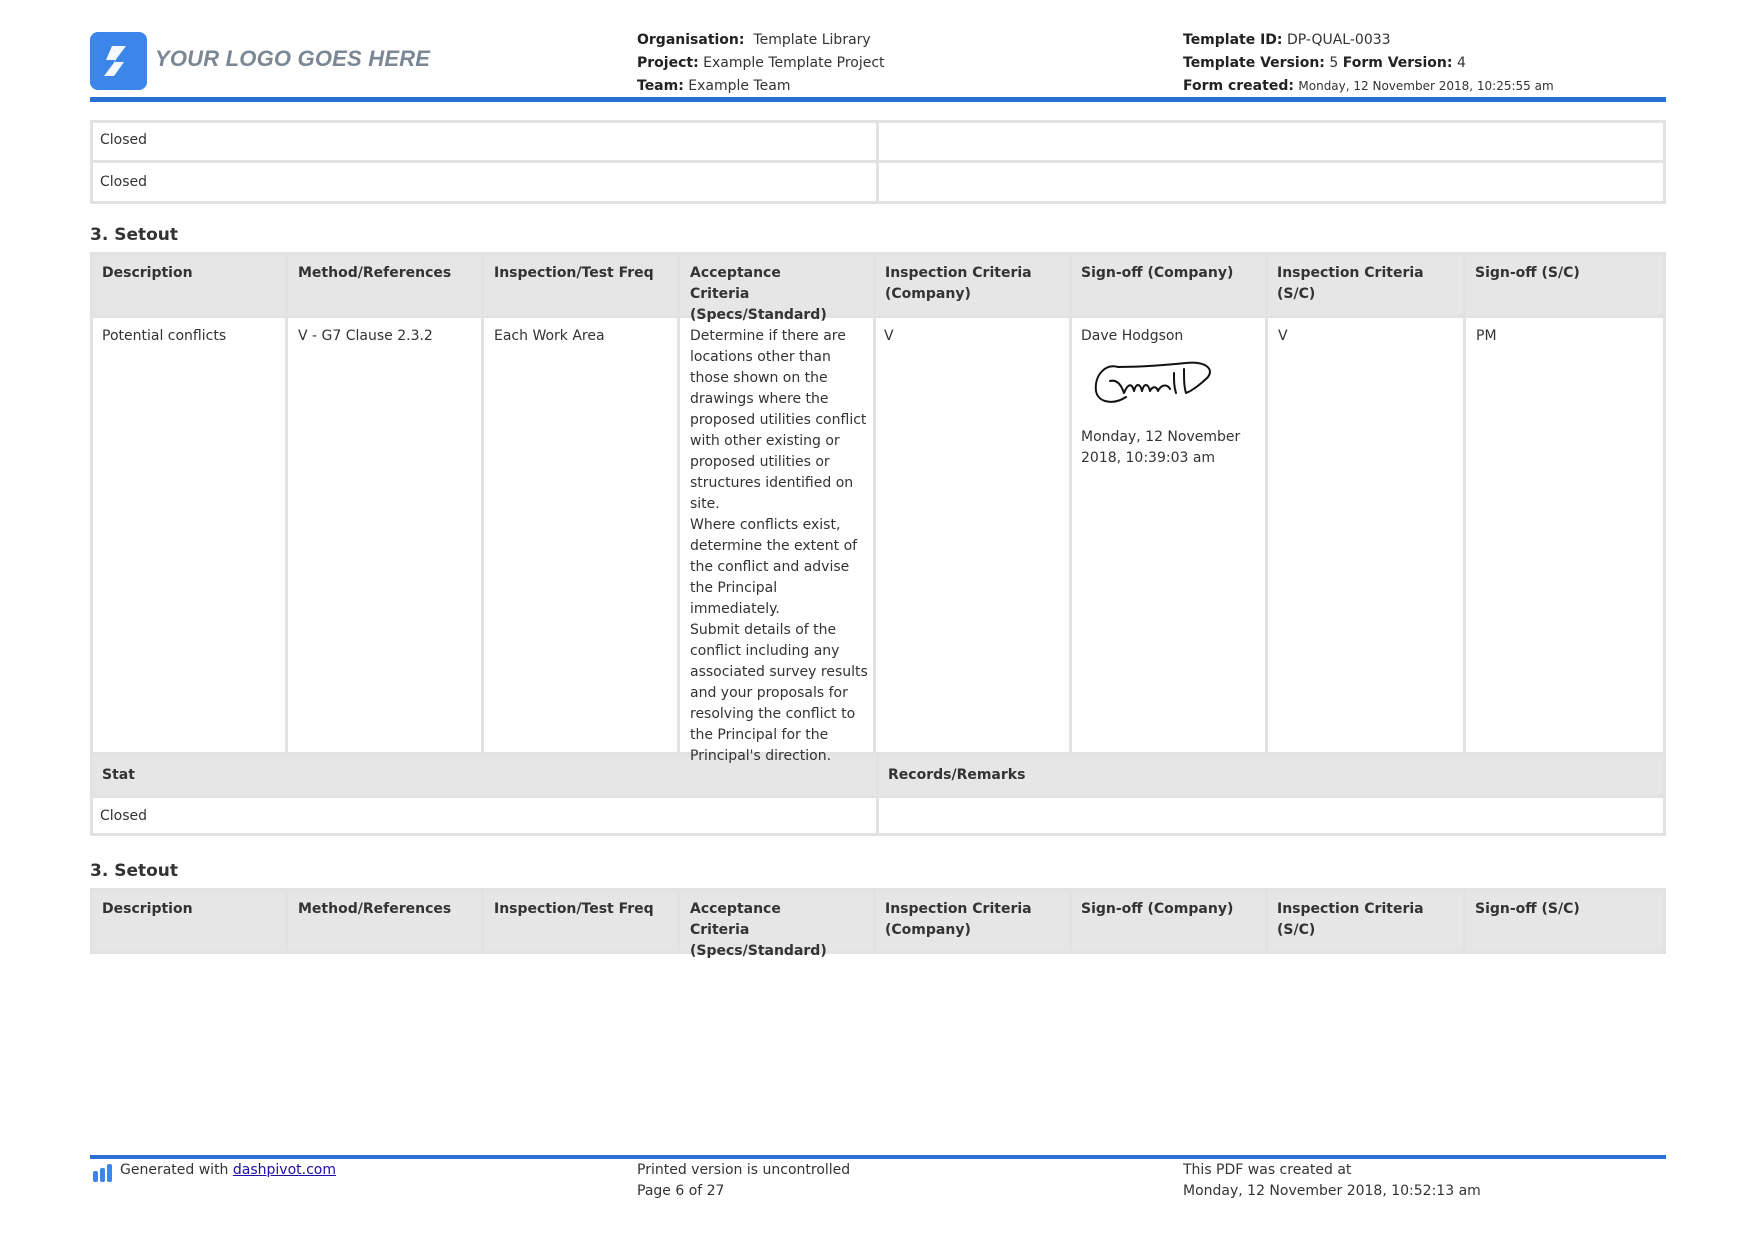 The image size is (1754, 1240). Describe the element at coordinates (1155, 383) in the screenshot. I see `signature-image` at that location.